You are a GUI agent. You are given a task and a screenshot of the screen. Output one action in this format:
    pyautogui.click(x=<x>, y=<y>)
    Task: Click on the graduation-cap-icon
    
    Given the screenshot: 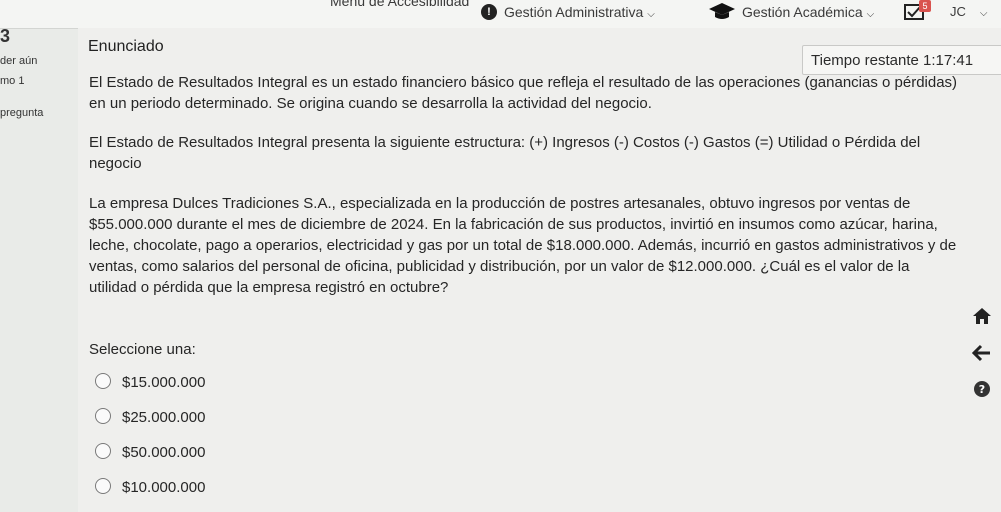 What is the action you would take?
    pyautogui.click(x=722, y=12)
    